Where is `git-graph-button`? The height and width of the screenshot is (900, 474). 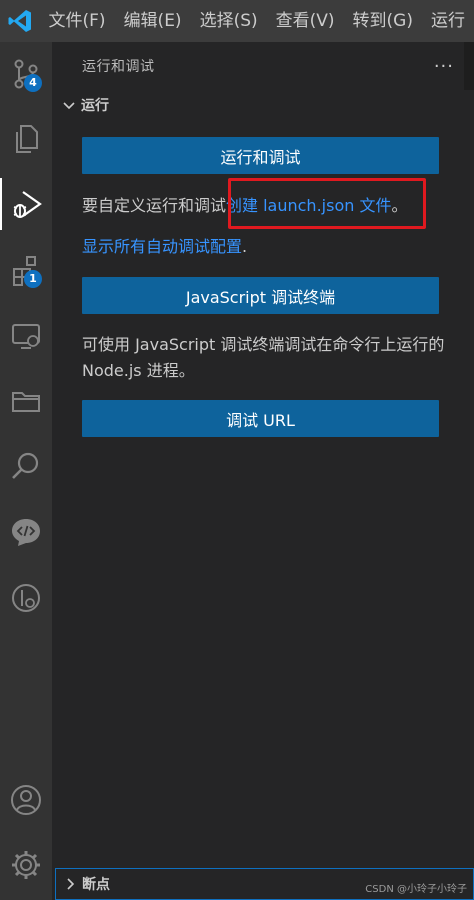
git-graph-button is located at coordinates (26, 598).